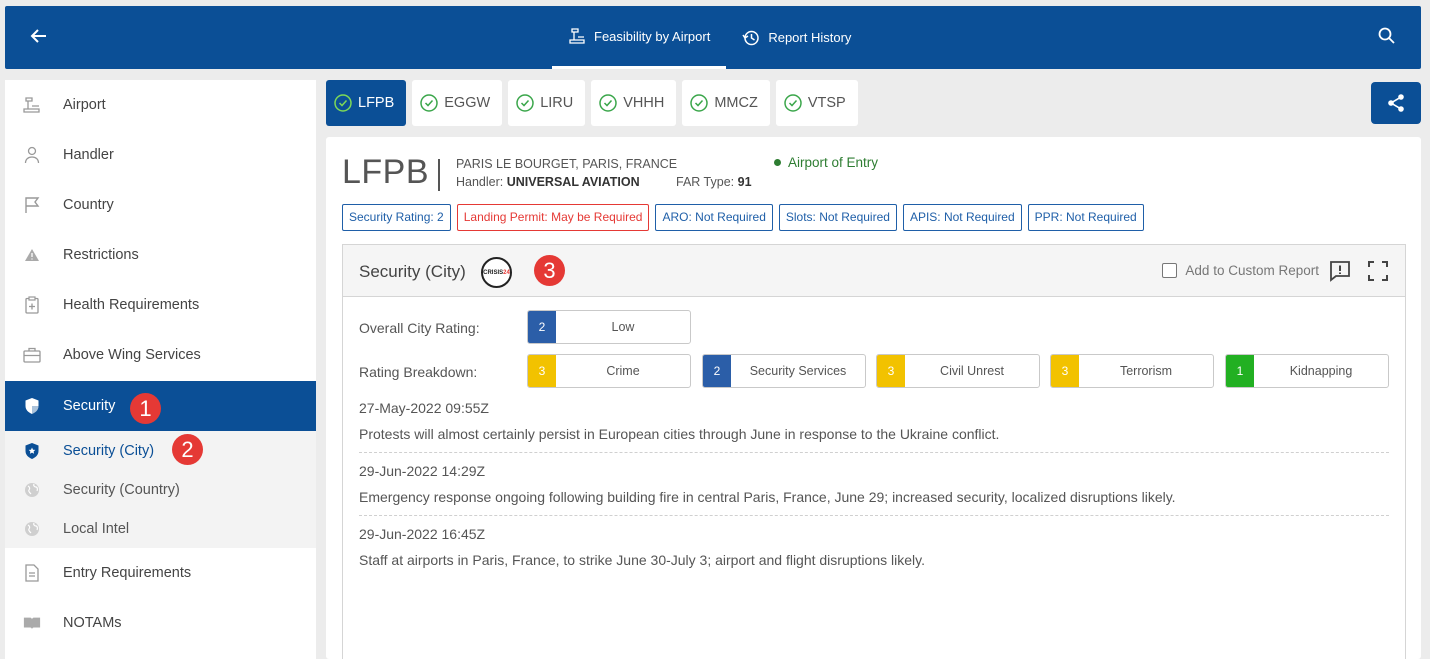 Image resolution: width=1430 pixels, height=659 pixels. I want to click on handler-value: UNIVERSAL AVIATION, so click(573, 182).